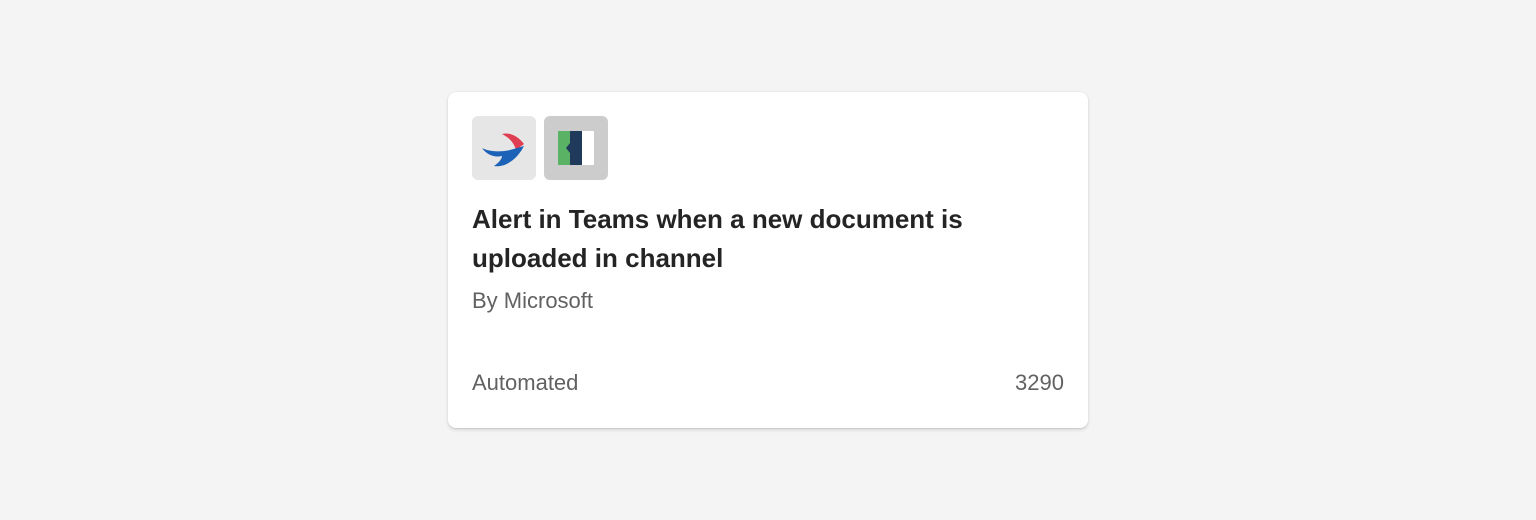 The image size is (1536, 520). I want to click on flow-type-label: Automated, so click(525, 382).